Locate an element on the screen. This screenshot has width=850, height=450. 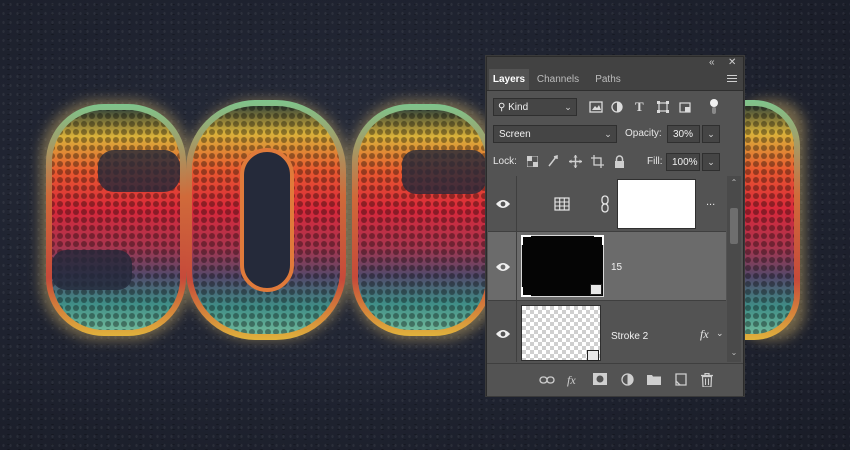
opacity-input: 30% is located at coordinates (683, 134).